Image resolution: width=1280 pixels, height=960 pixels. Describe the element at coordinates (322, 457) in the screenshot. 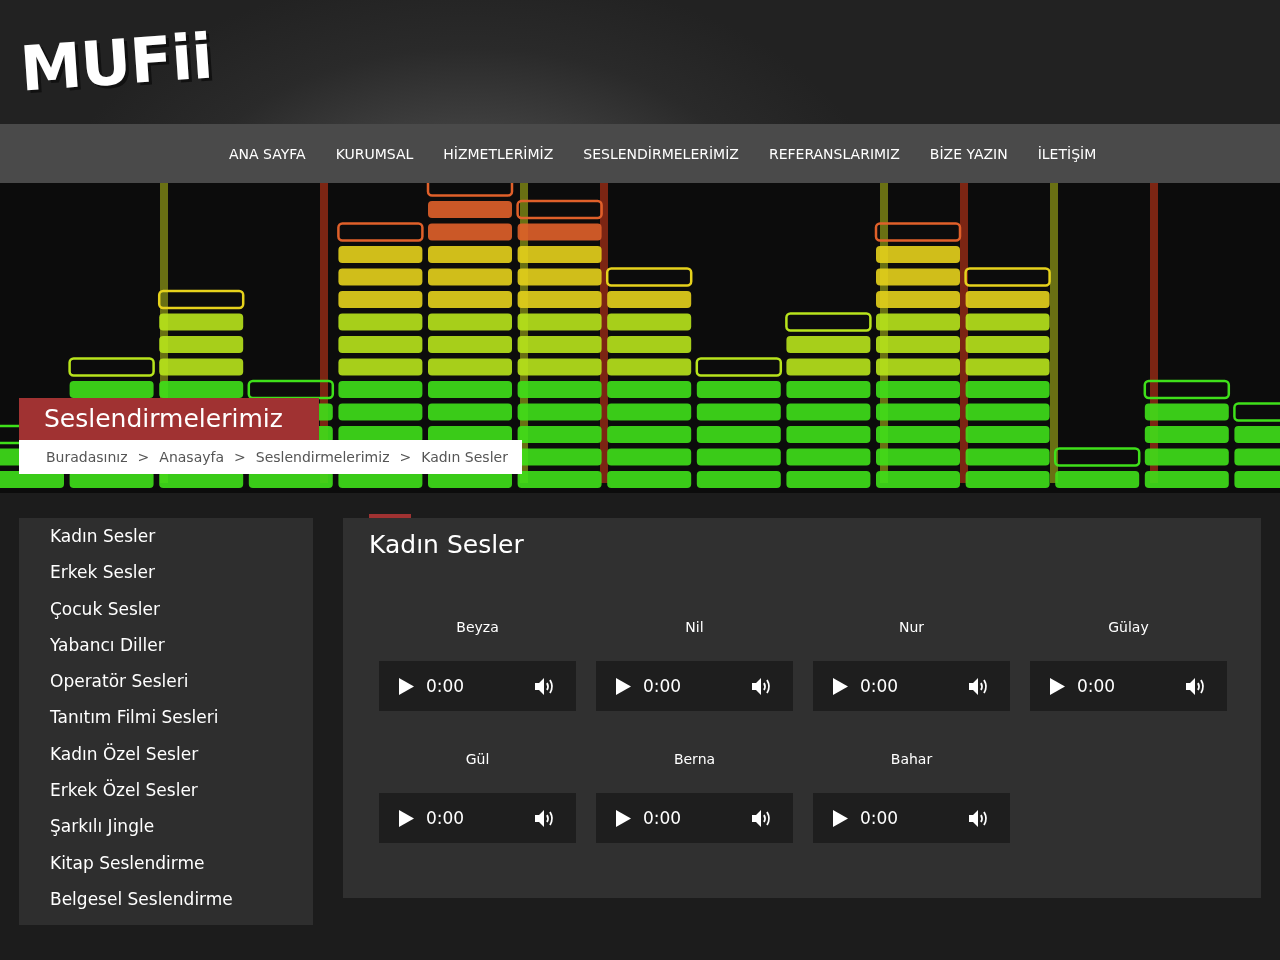

I see `breadcrumb-link: Seslendirmelerimiz` at that location.